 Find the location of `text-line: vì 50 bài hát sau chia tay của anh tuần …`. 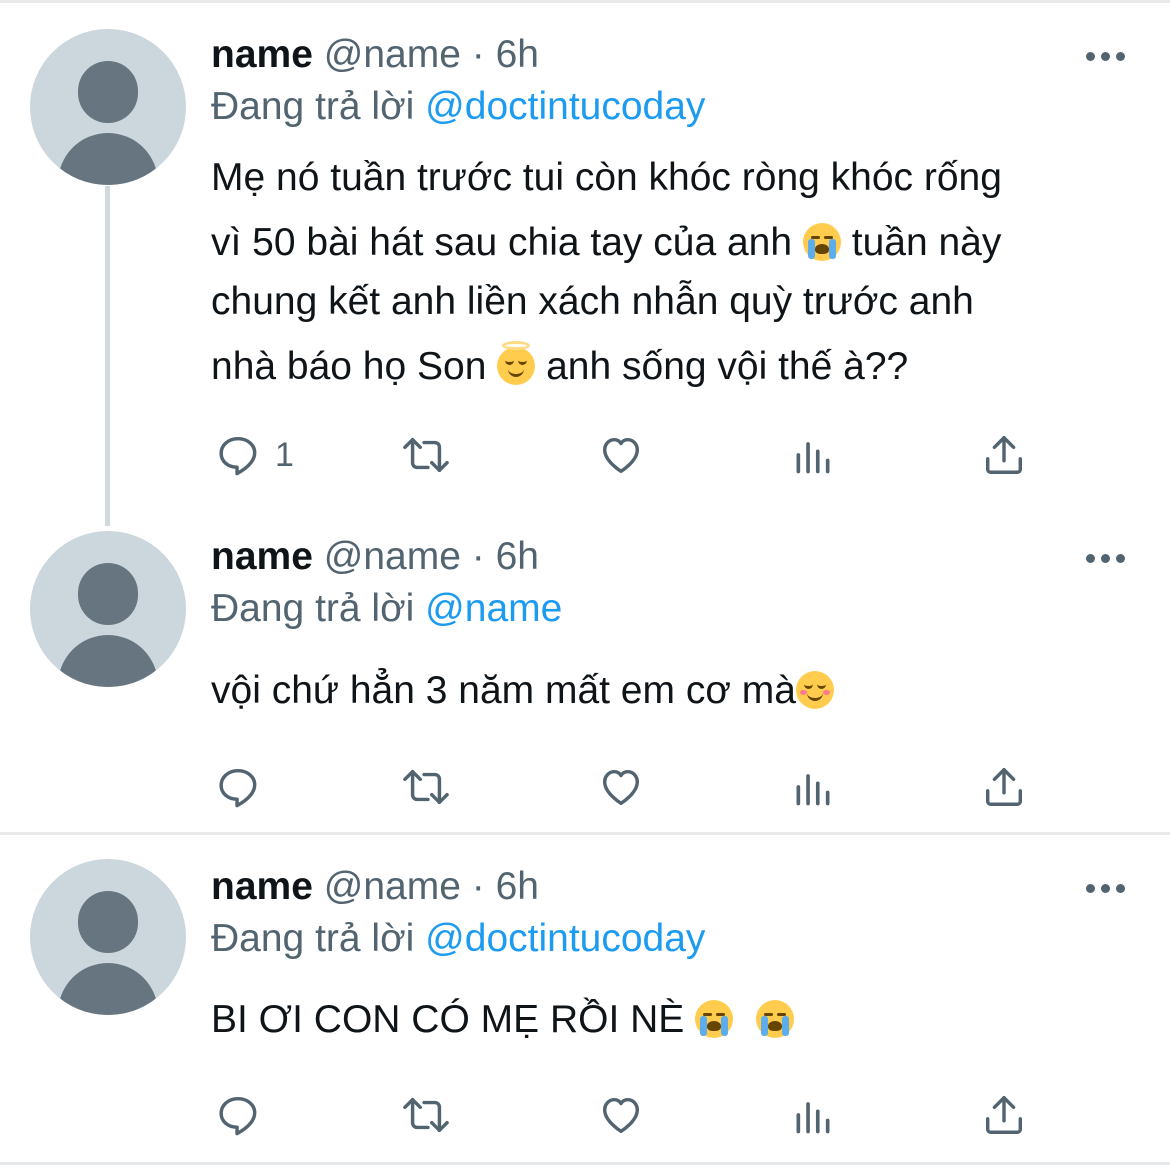

text-line: vì 50 bài hát sau chia tay của anh tuần … is located at coordinates (606, 242).